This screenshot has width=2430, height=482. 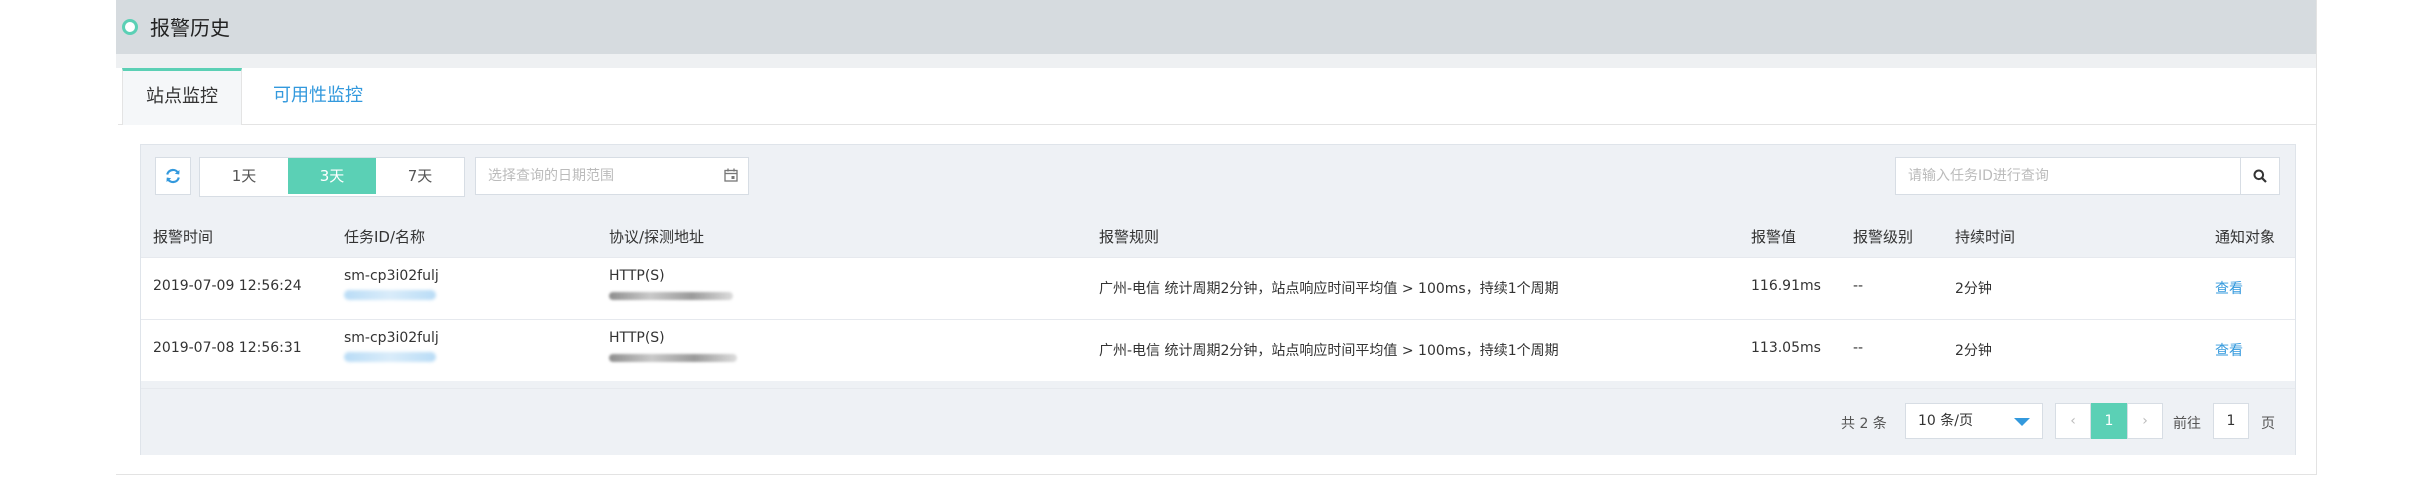 I want to click on refresh-icon, so click(x=173, y=176).